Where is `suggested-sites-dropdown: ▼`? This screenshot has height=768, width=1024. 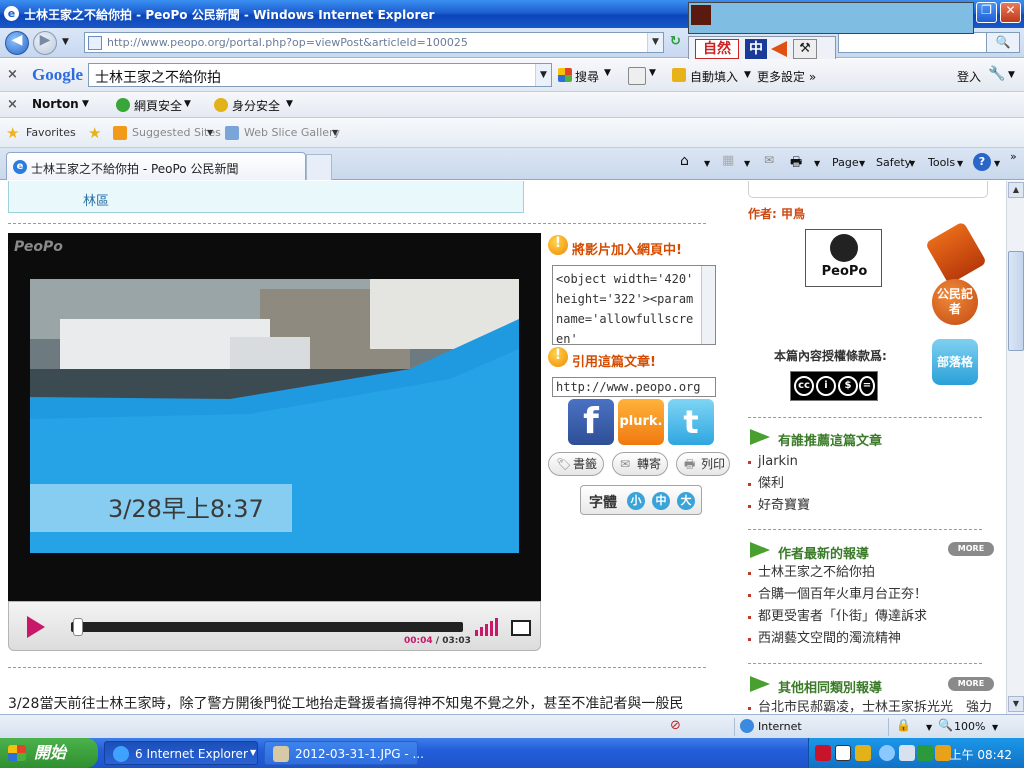
suggested-sites-dropdown: ▼ is located at coordinates (210, 132).